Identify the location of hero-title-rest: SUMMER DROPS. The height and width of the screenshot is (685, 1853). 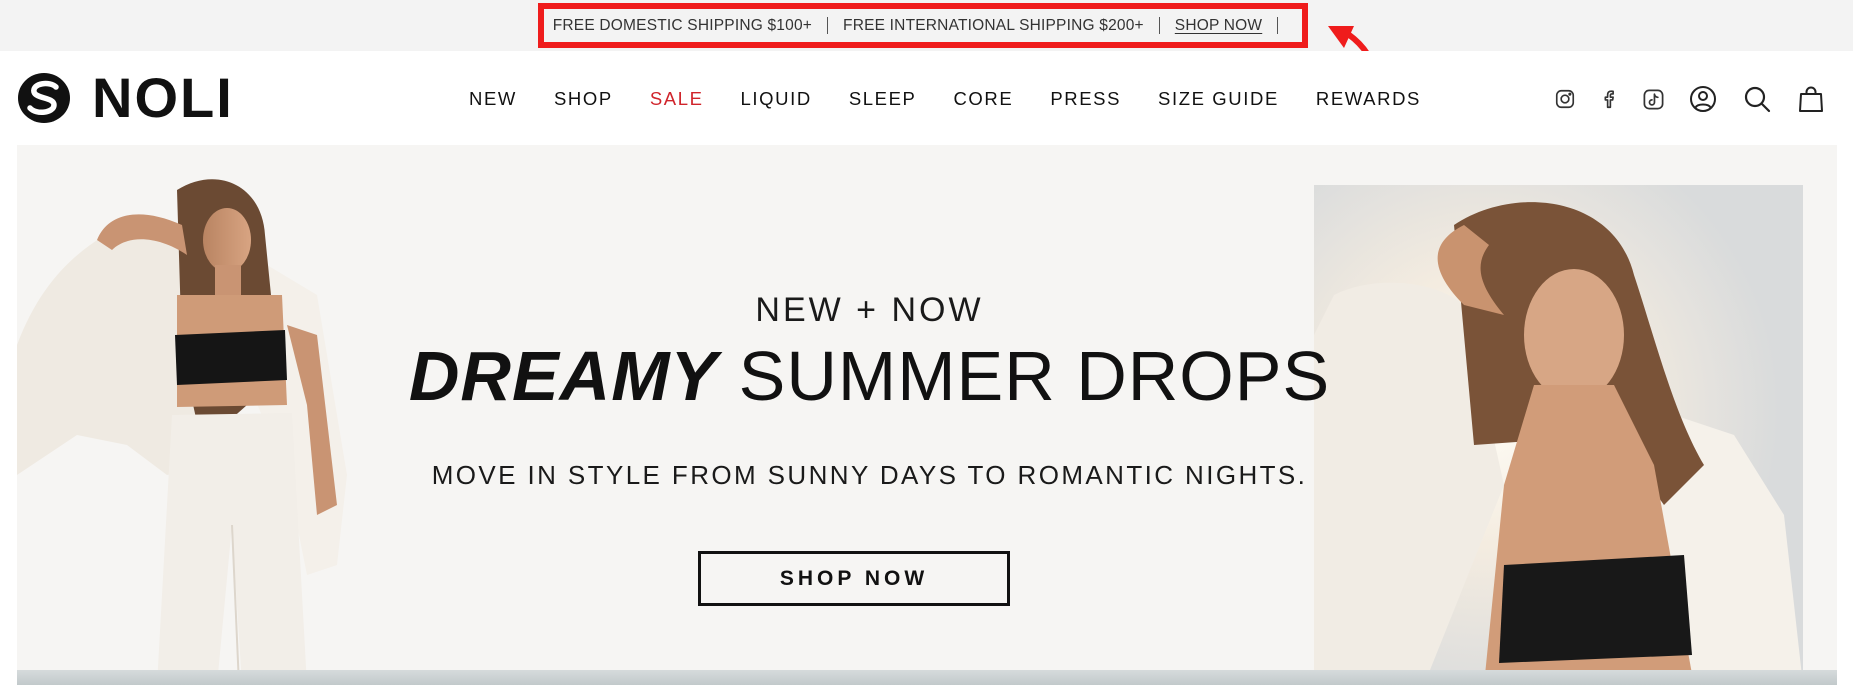
(1034, 376).